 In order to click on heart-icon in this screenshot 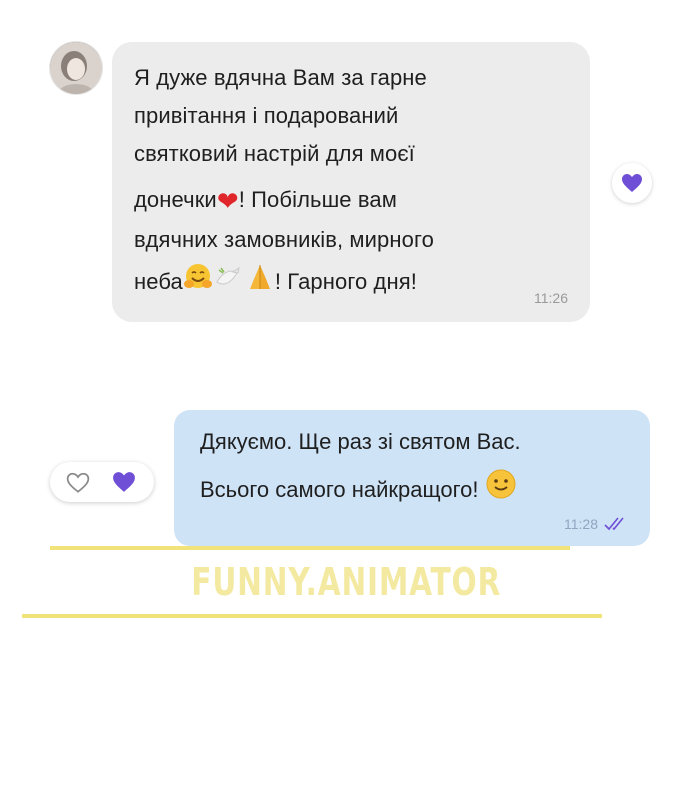, I will do `click(632, 183)`.